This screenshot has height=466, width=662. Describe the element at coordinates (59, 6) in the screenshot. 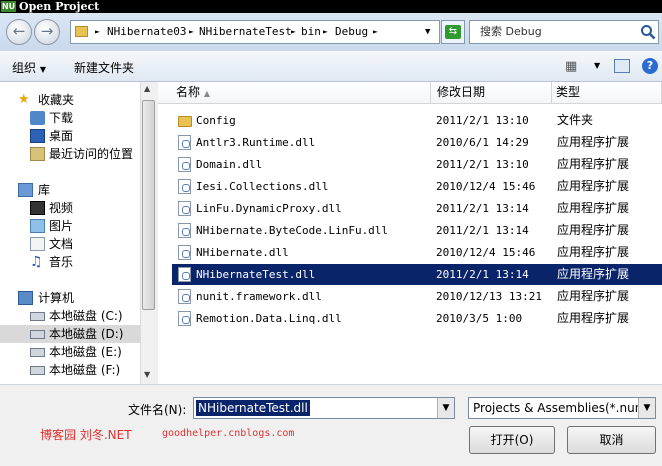

I see `window-title: Open Project` at that location.